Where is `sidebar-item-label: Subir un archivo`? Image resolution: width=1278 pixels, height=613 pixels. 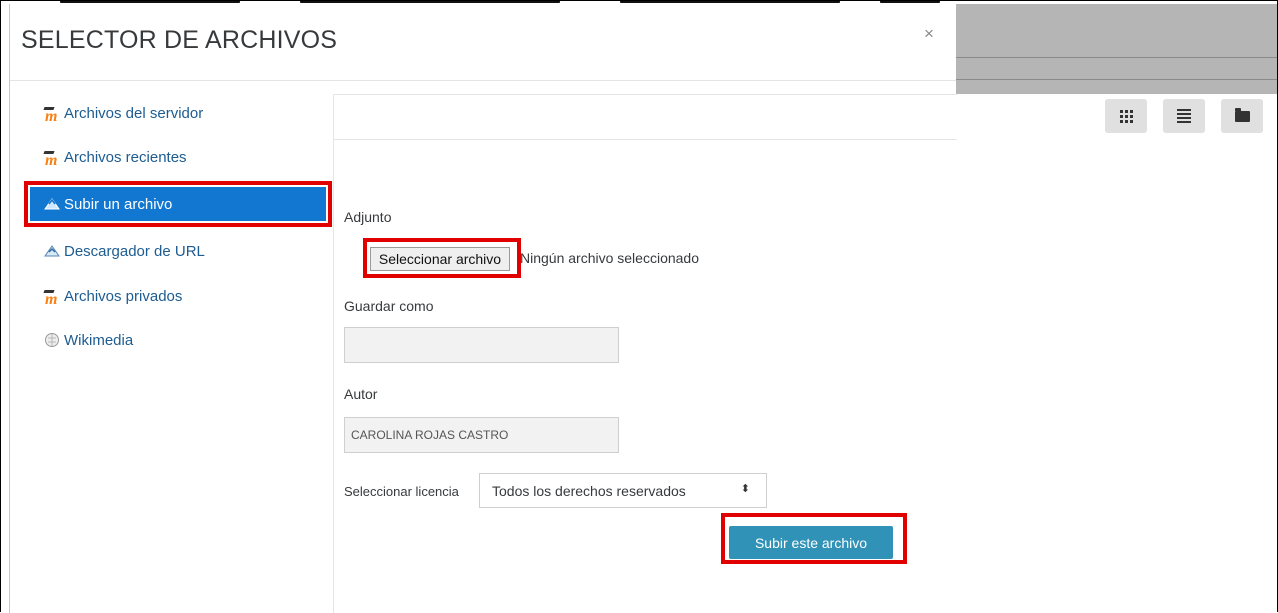 sidebar-item-label: Subir un archivo is located at coordinates (118, 204).